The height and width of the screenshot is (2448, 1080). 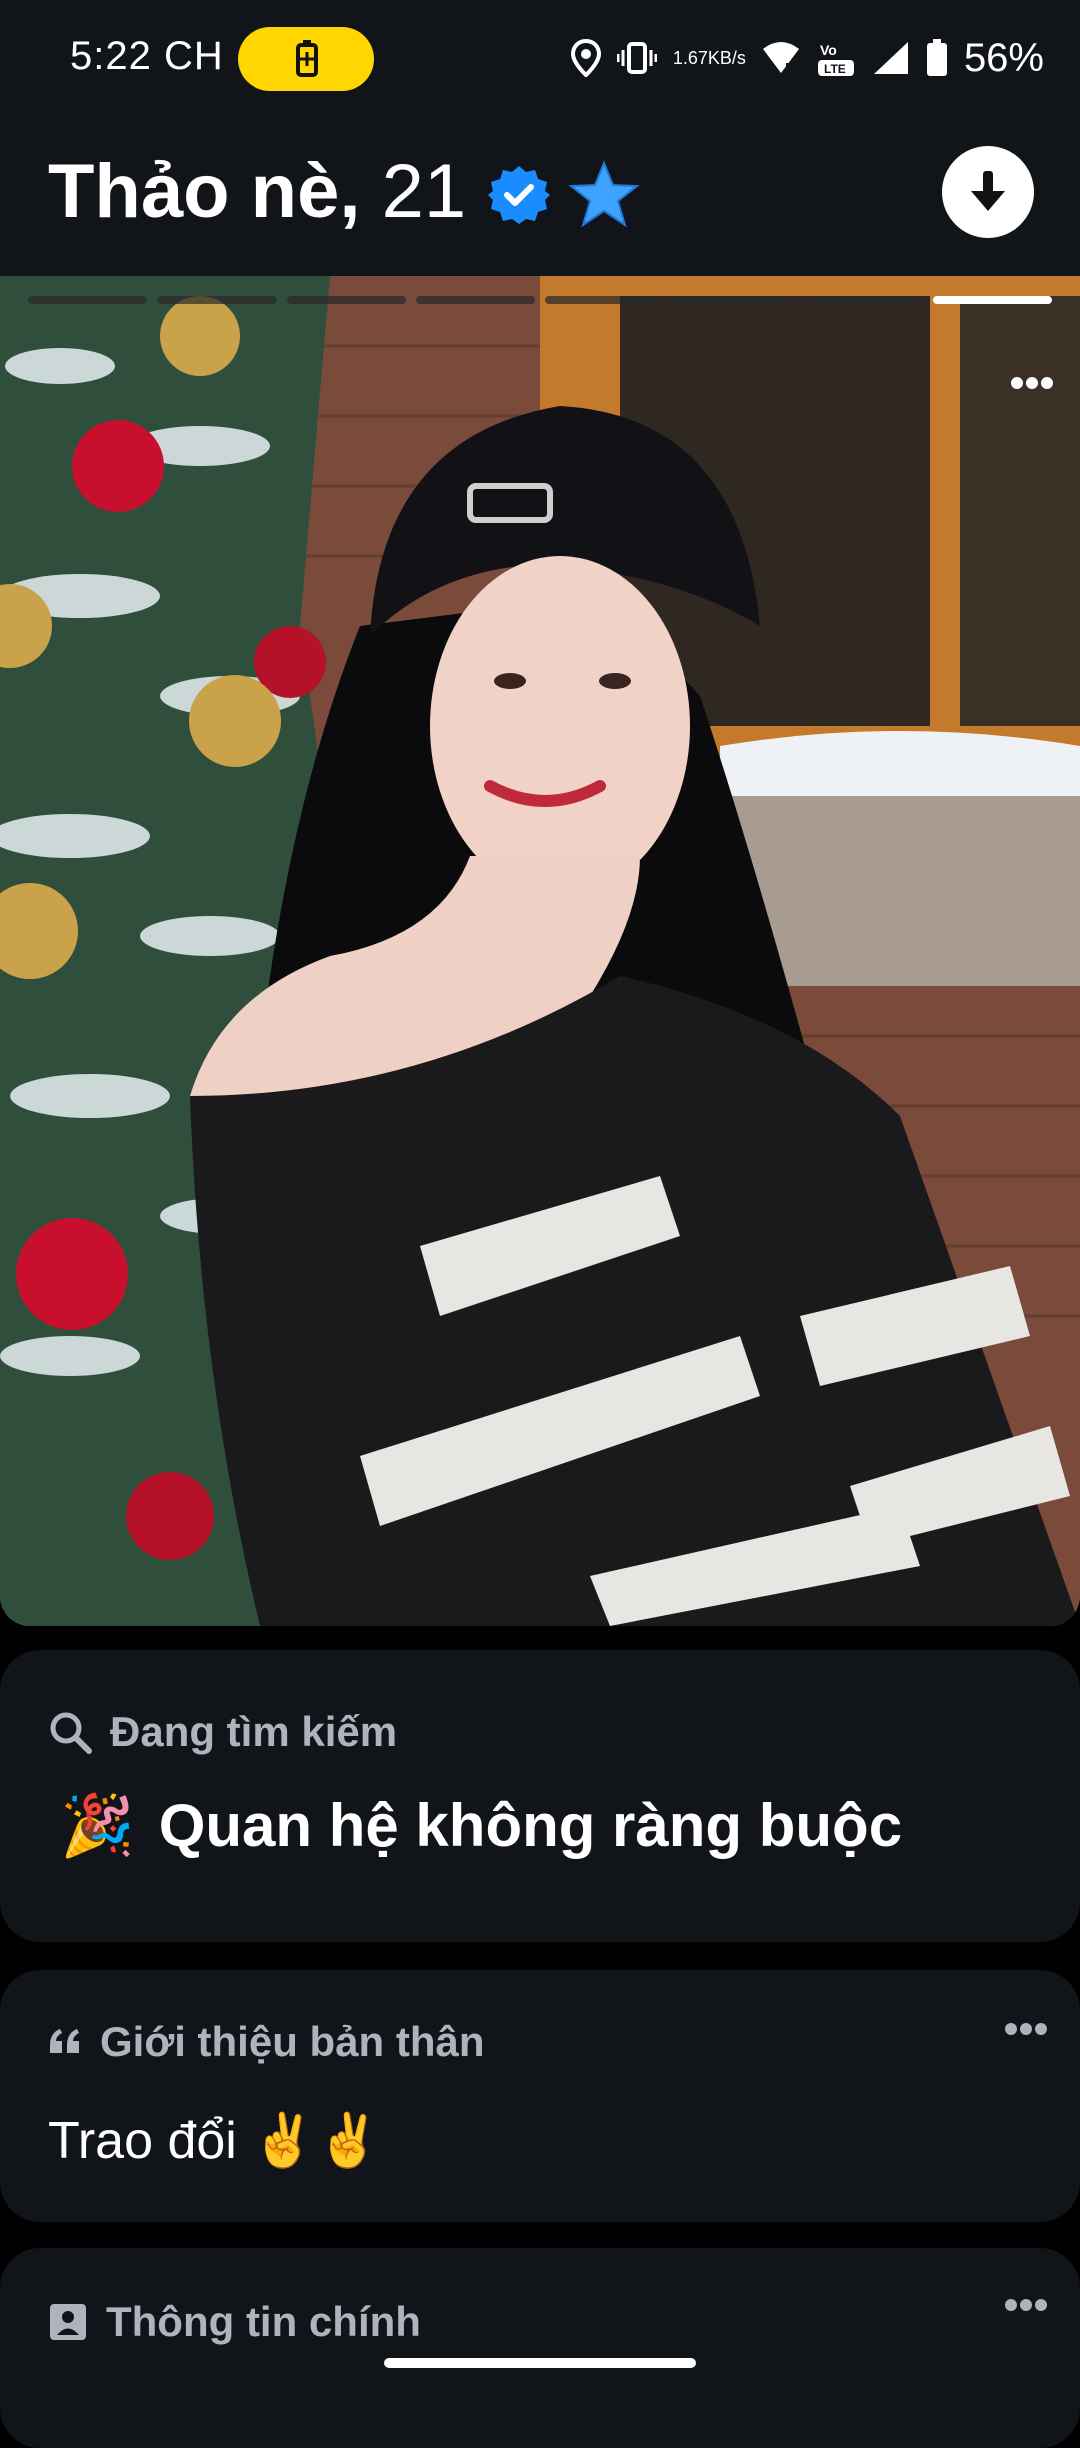 I want to click on looking-for-heading: Đang tìm kiếm, so click(x=222, y=1732).